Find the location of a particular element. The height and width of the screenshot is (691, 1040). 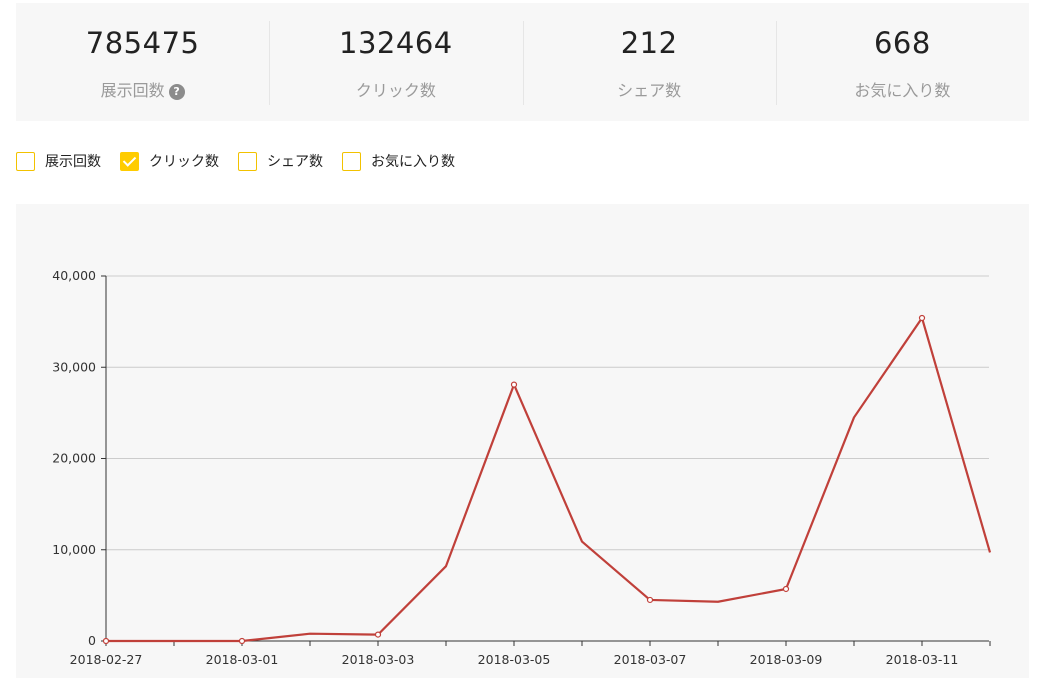

filter-impressions: 展示回数 is located at coordinates (58, 161).